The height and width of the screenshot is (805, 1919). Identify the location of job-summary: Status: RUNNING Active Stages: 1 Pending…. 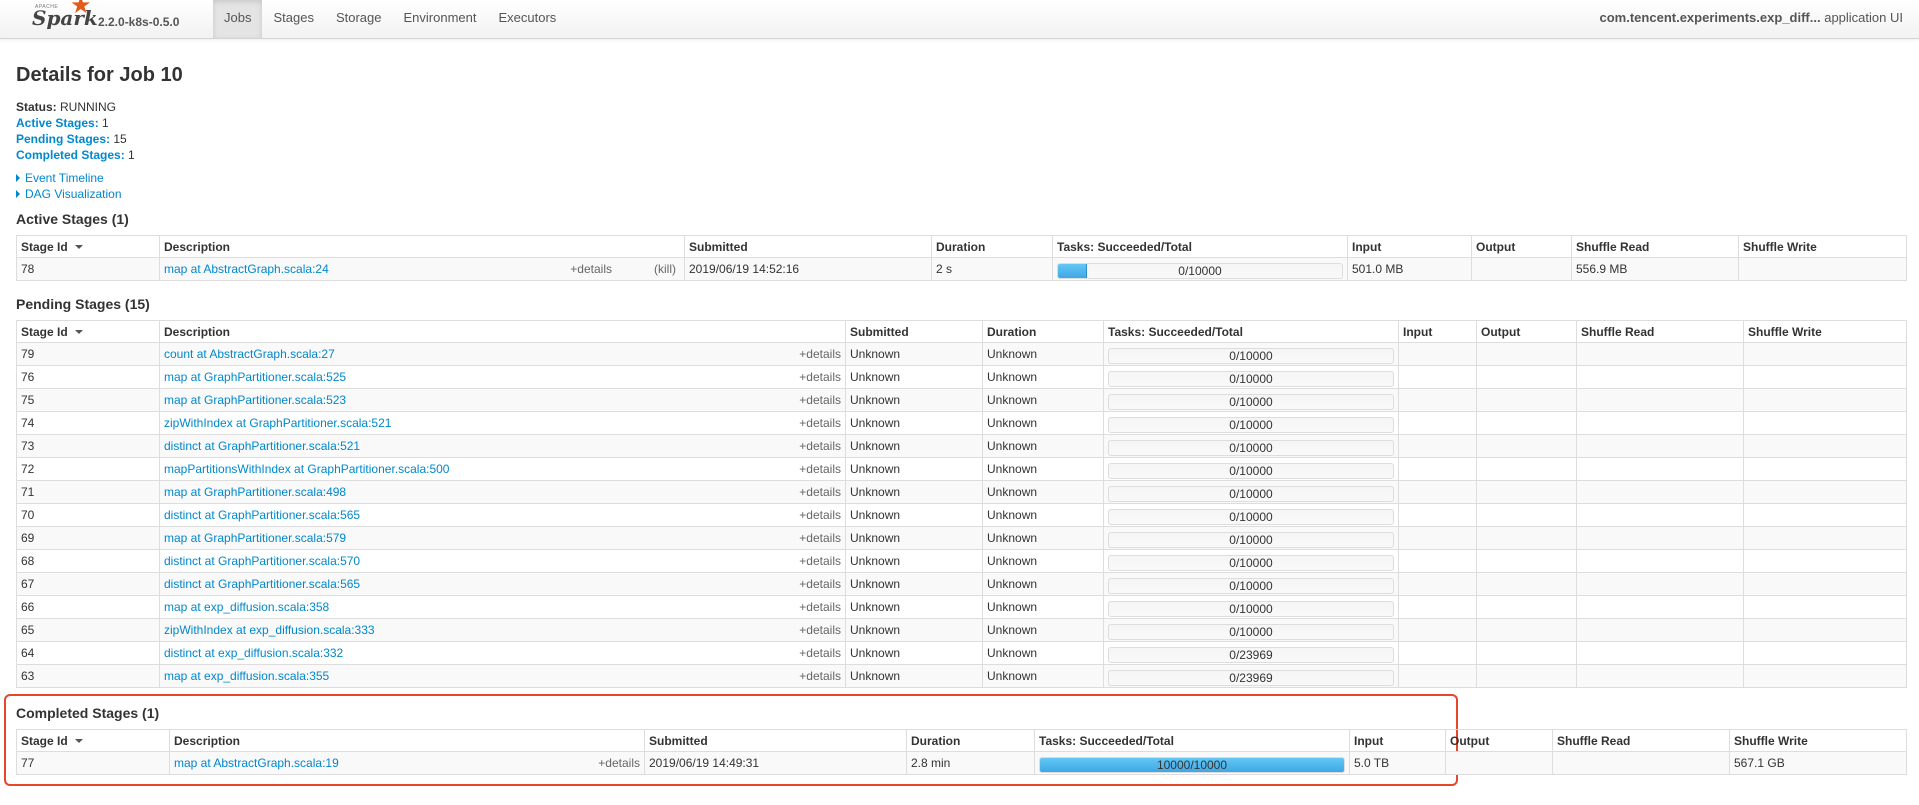
(75, 131).